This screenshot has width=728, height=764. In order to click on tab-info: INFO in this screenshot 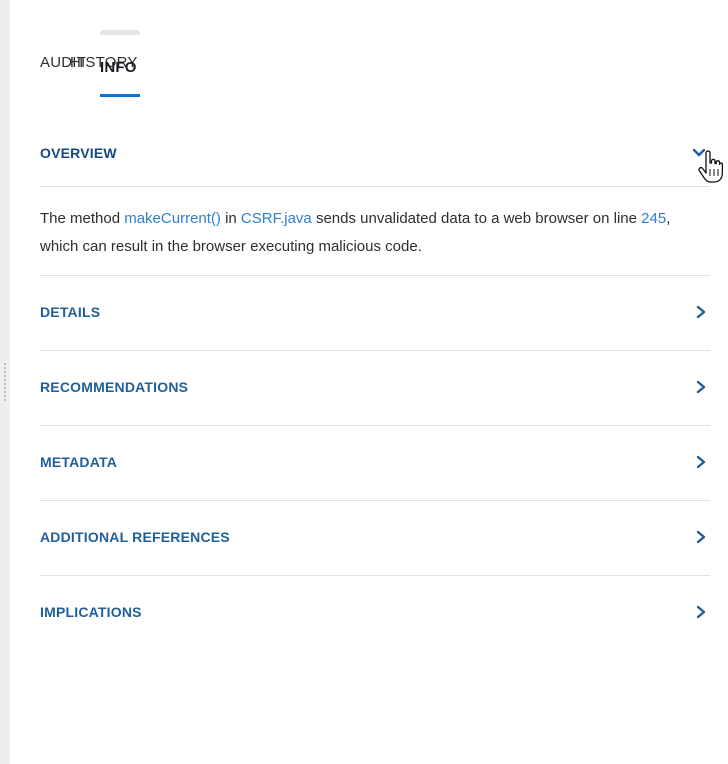, I will do `click(120, 63)`.